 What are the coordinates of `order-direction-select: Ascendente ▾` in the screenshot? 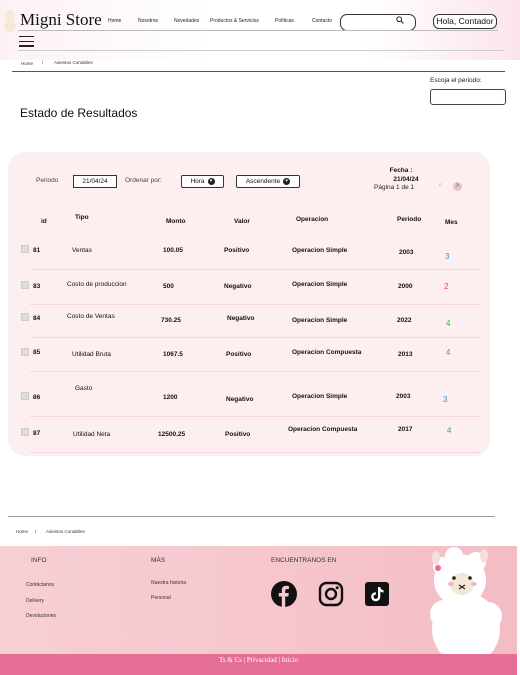 It's located at (268, 181).